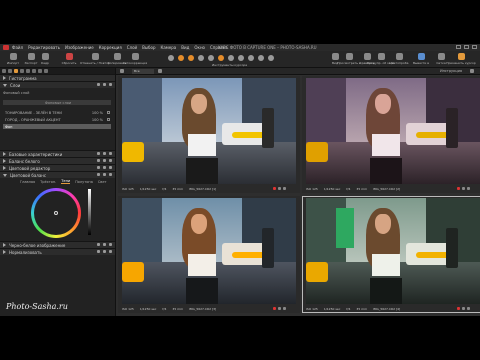 The image size is (480, 360). I want to click on wb-tool-icon, so click(261, 58).